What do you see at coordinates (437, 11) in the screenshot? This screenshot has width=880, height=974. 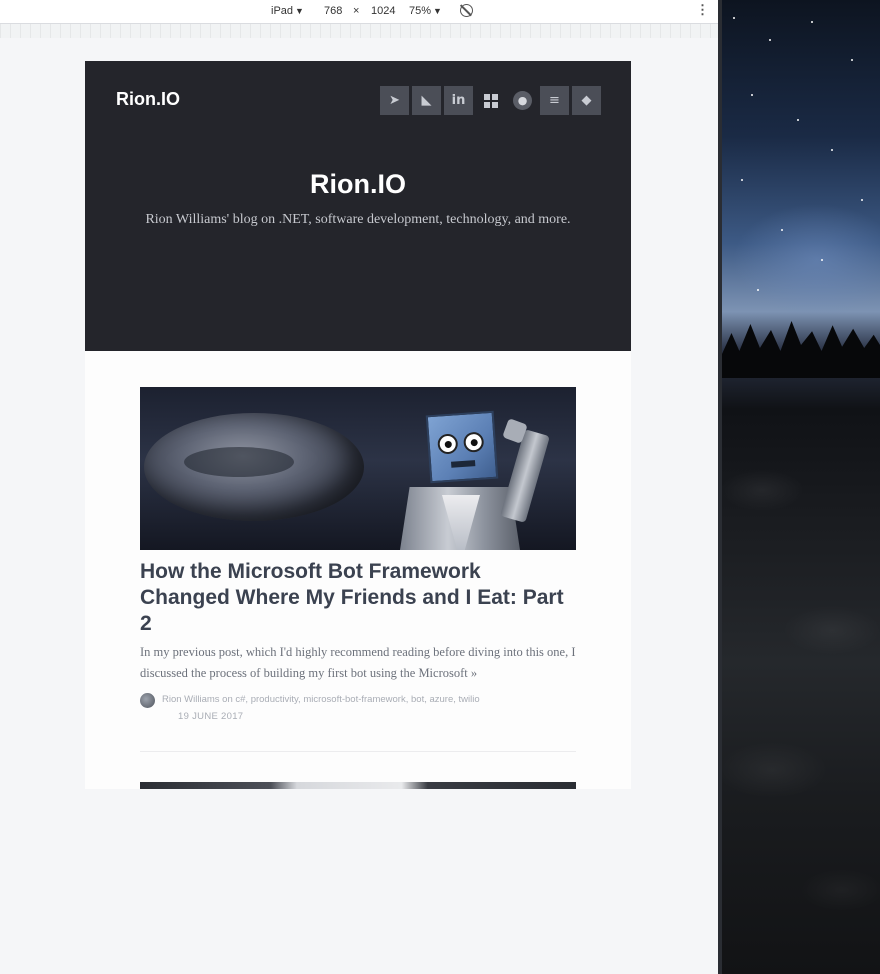 I see `zoom-caret-icon: ▼` at bounding box center [437, 11].